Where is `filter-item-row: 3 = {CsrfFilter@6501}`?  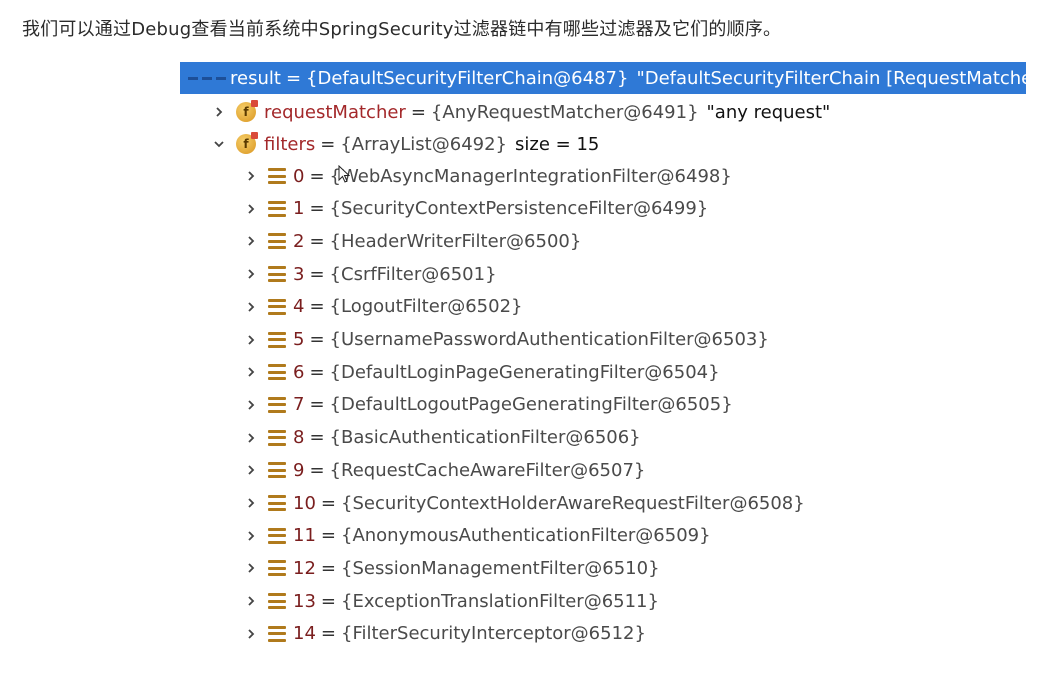 filter-item-row: 3 = {CsrfFilter@6501} is located at coordinates (369, 274).